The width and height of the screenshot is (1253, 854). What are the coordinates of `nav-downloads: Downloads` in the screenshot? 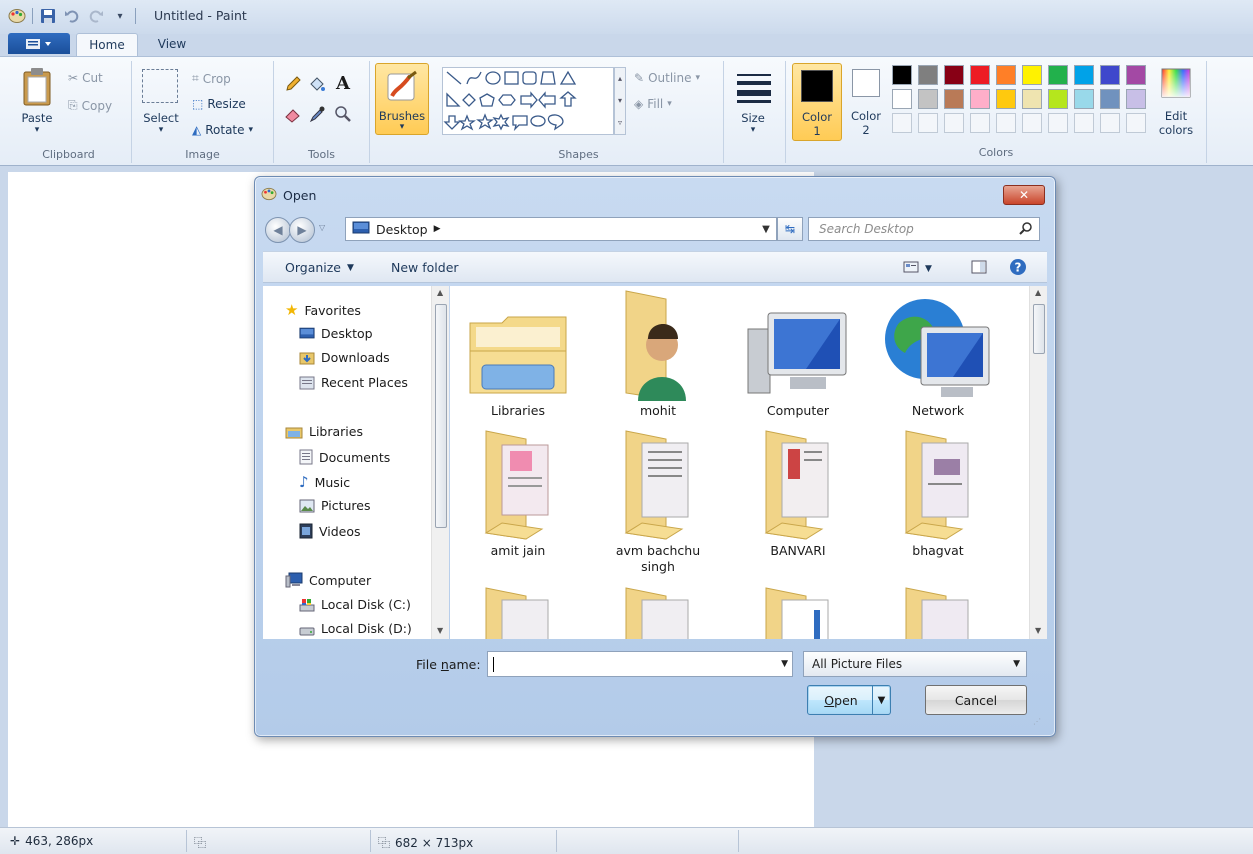 It's located at (344, 357).